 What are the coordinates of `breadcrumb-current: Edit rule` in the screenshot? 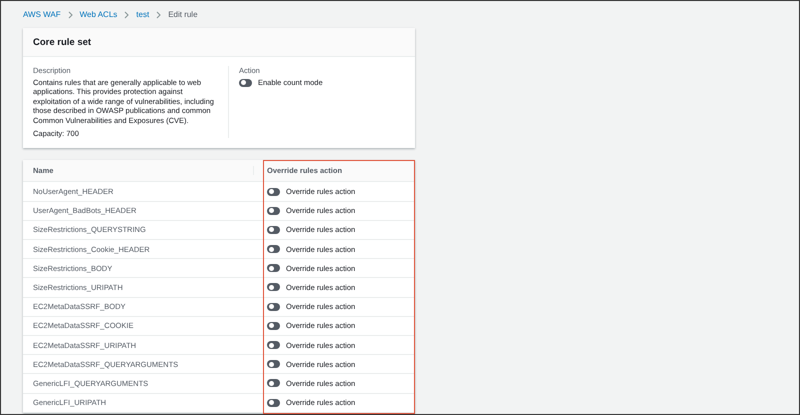 It's located at (183, 14).